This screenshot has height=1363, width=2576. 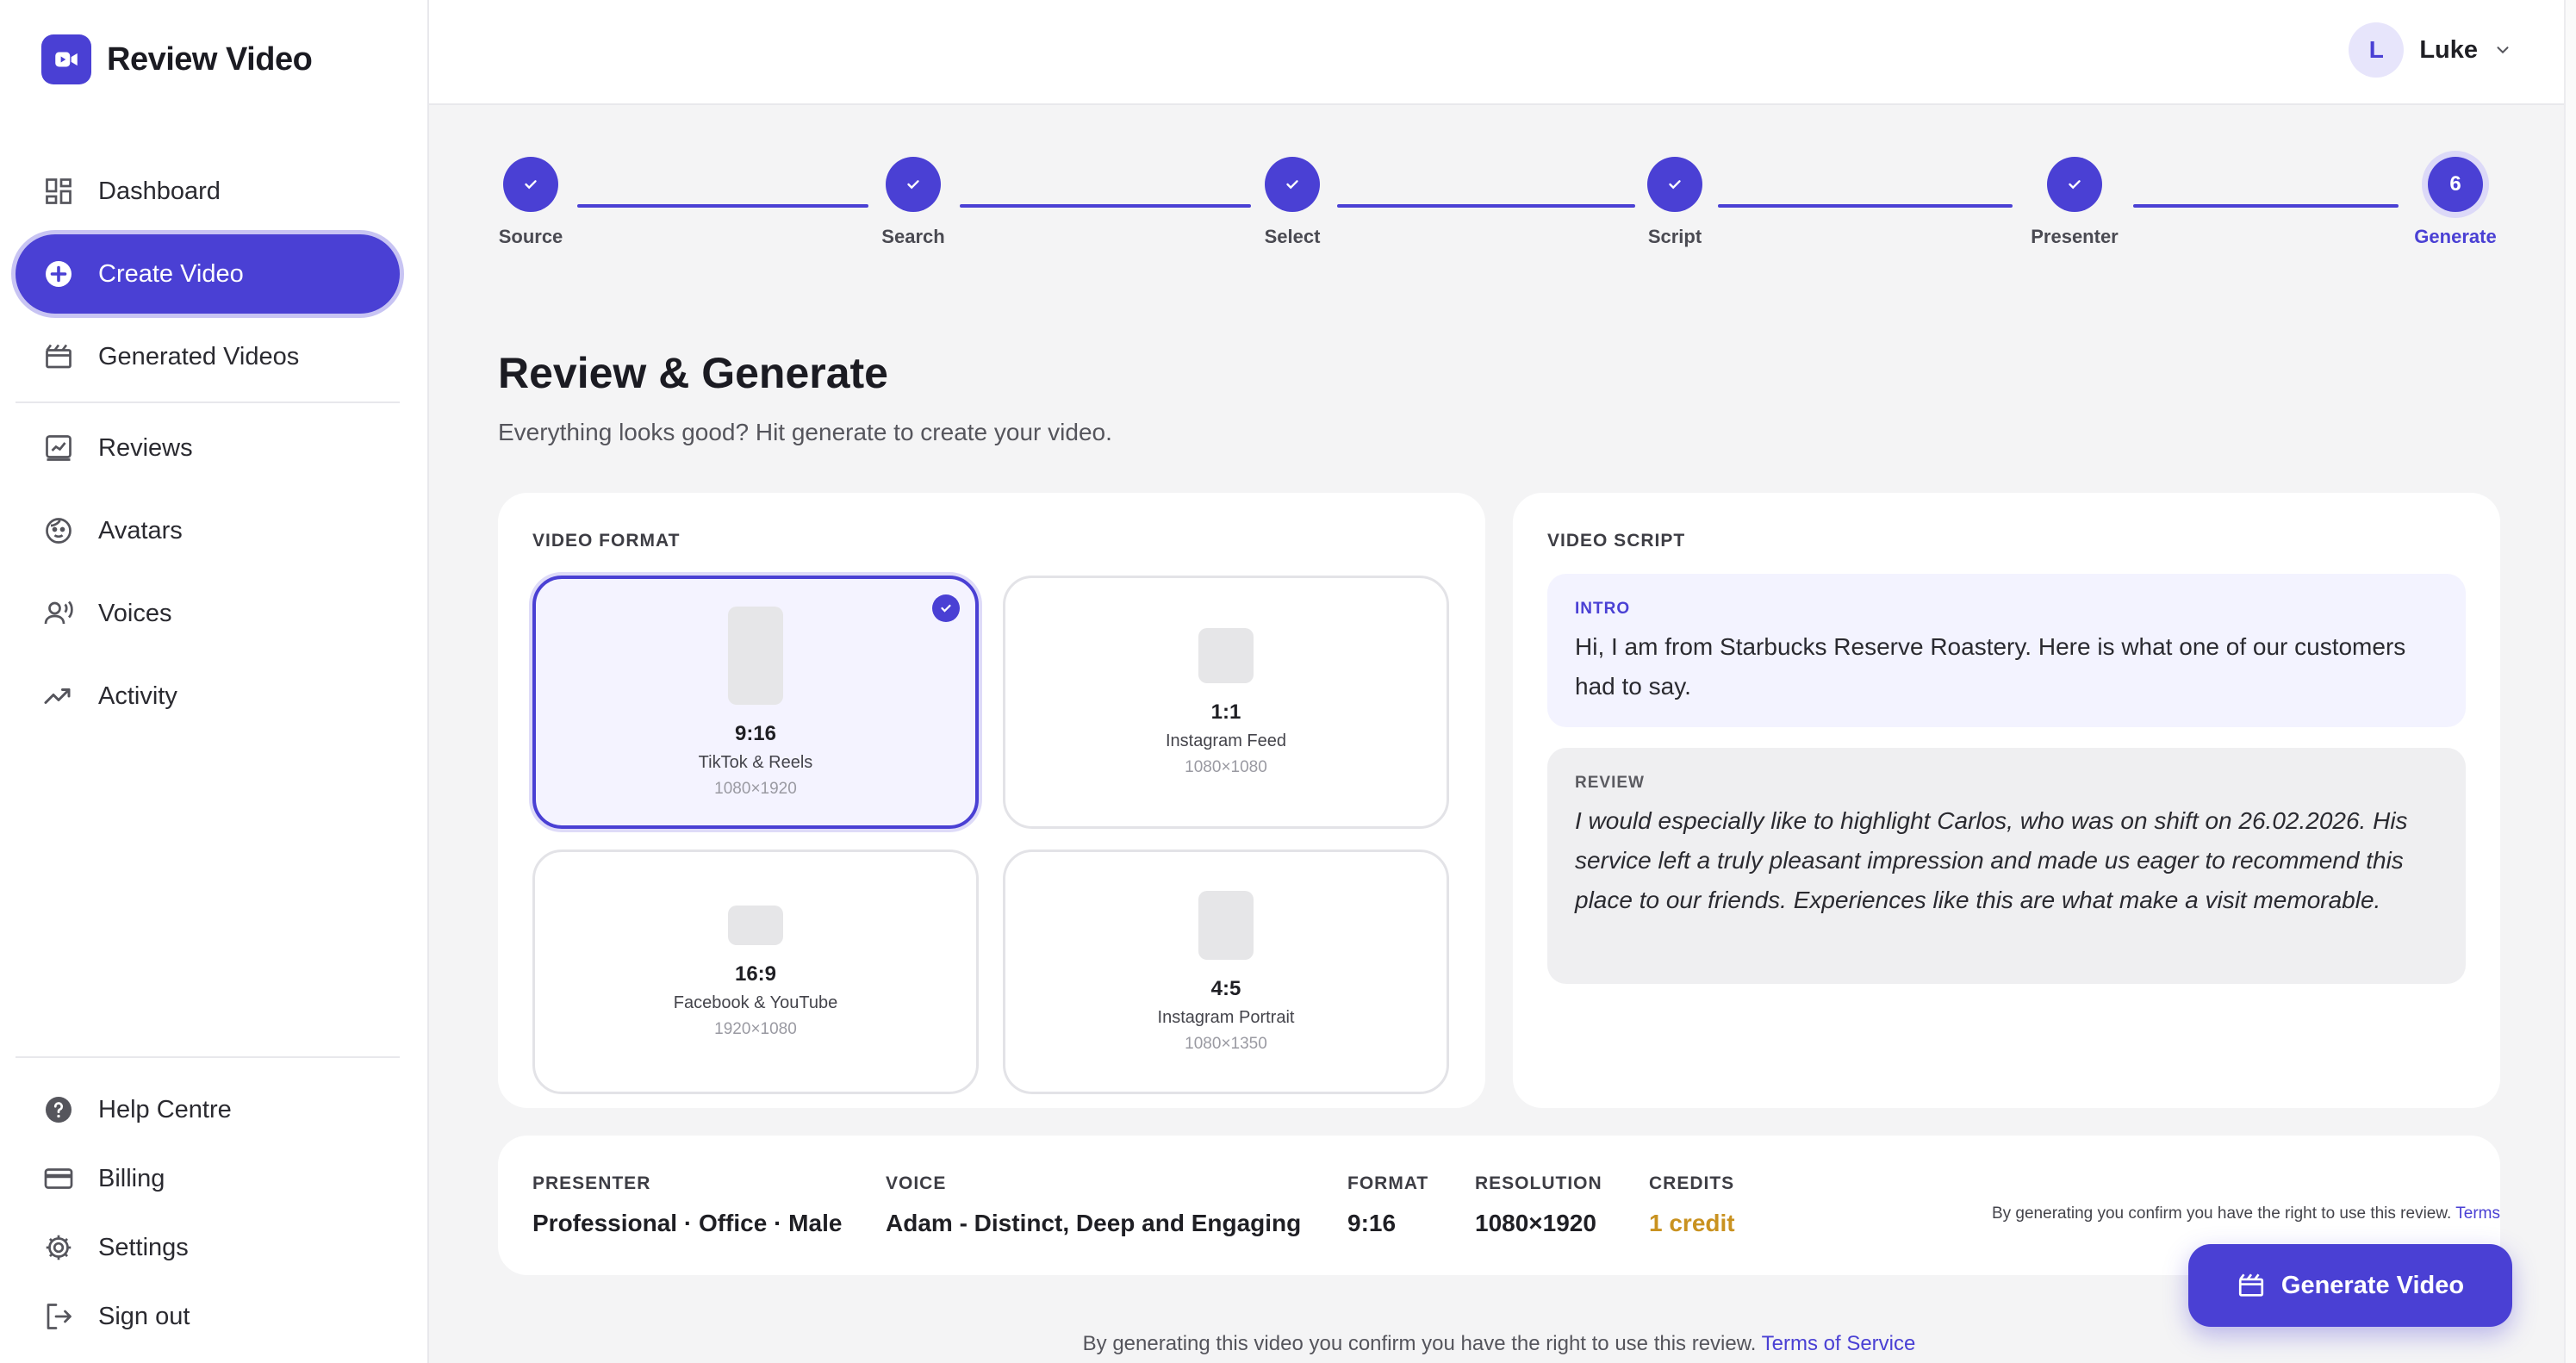 I want to click on format-resolution: 1920×1080, so click(x=756, y=1028).